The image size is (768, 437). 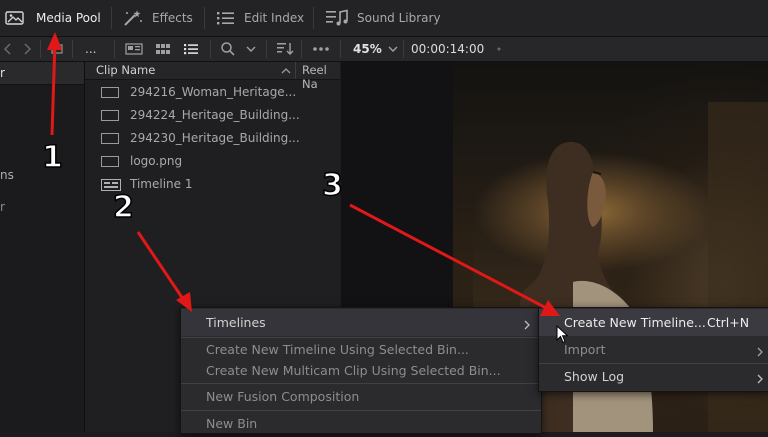 What do you see at coordinates (332, 185) in the screenshot?
I see `annotation-number: 3` at bounding box center [332, 185].